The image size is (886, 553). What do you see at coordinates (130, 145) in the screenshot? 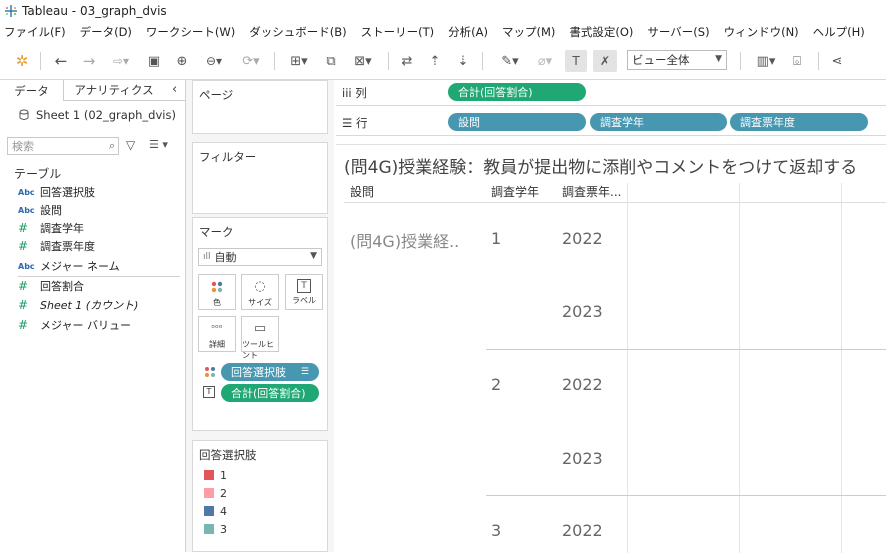
I see `filter-icon: ▽` at bounding box center [130, 145].